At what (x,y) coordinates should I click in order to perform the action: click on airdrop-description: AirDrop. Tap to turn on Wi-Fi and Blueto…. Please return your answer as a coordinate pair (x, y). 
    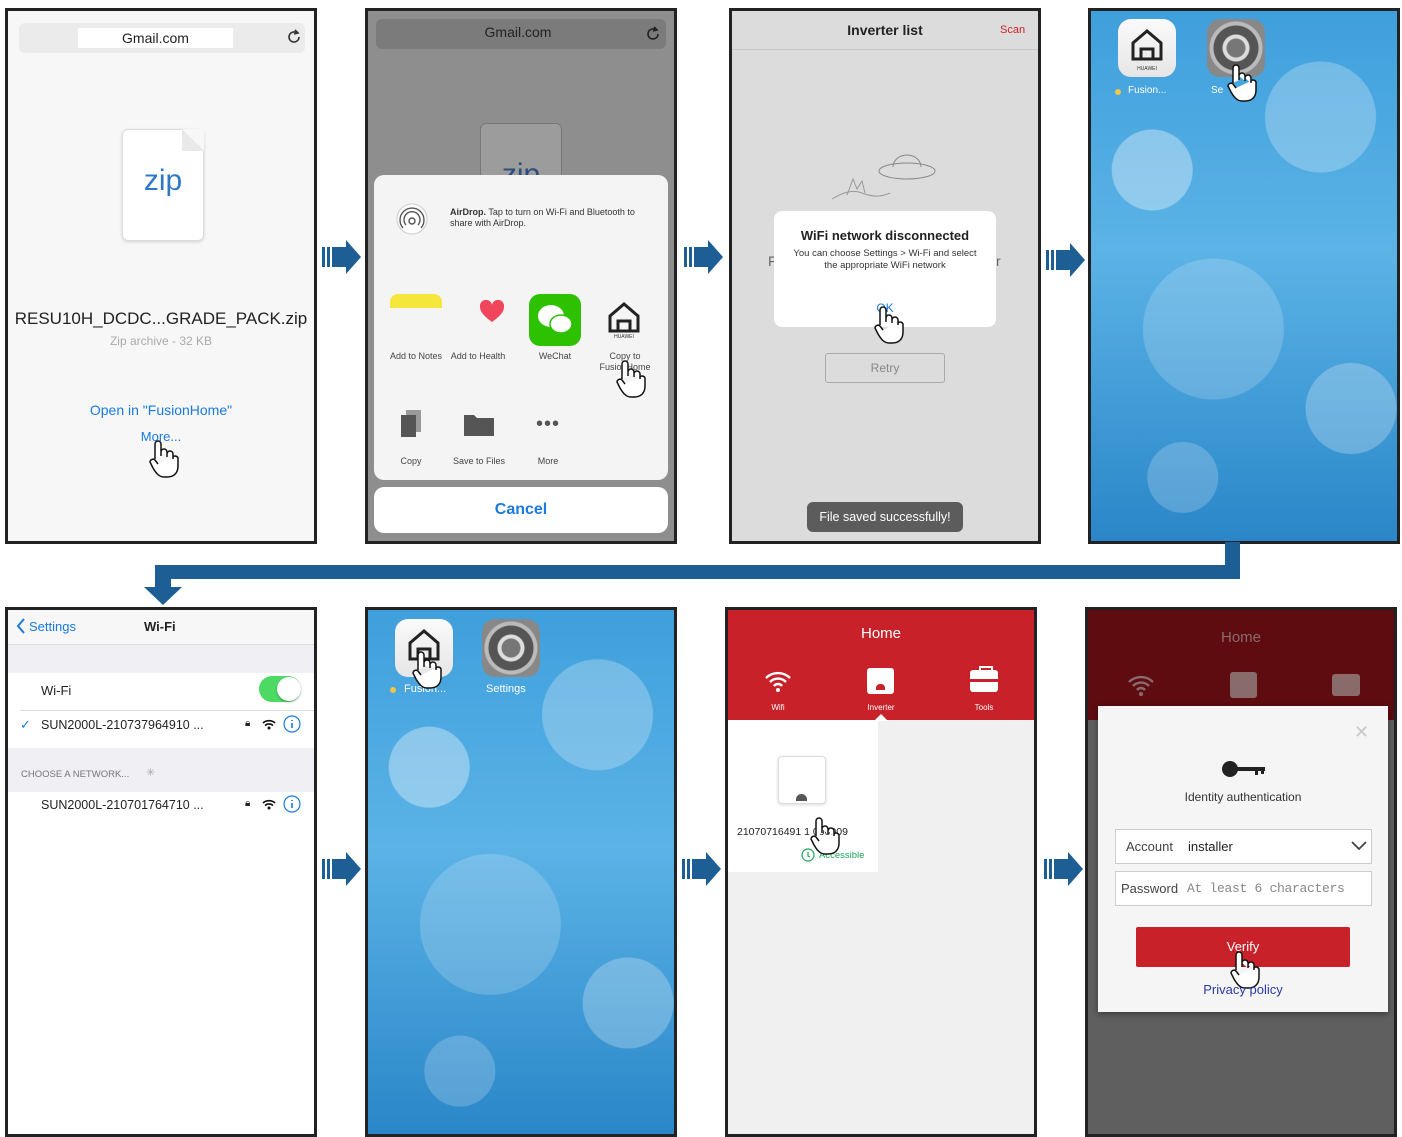
    Looking at the image, I should click on (542, 217).